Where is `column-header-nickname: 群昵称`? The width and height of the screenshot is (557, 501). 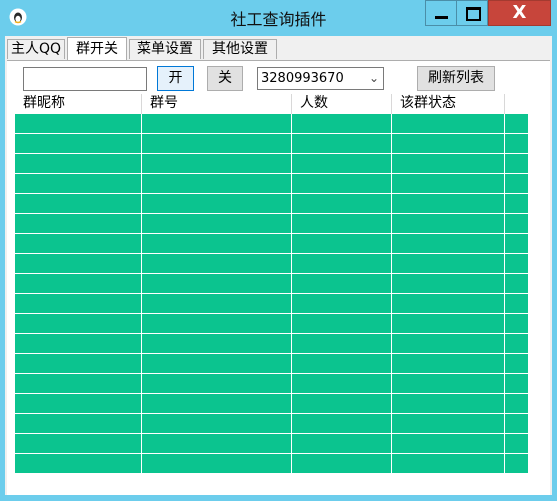
column-header-nickname: 群昵称 is located at coordinates (78, 104).